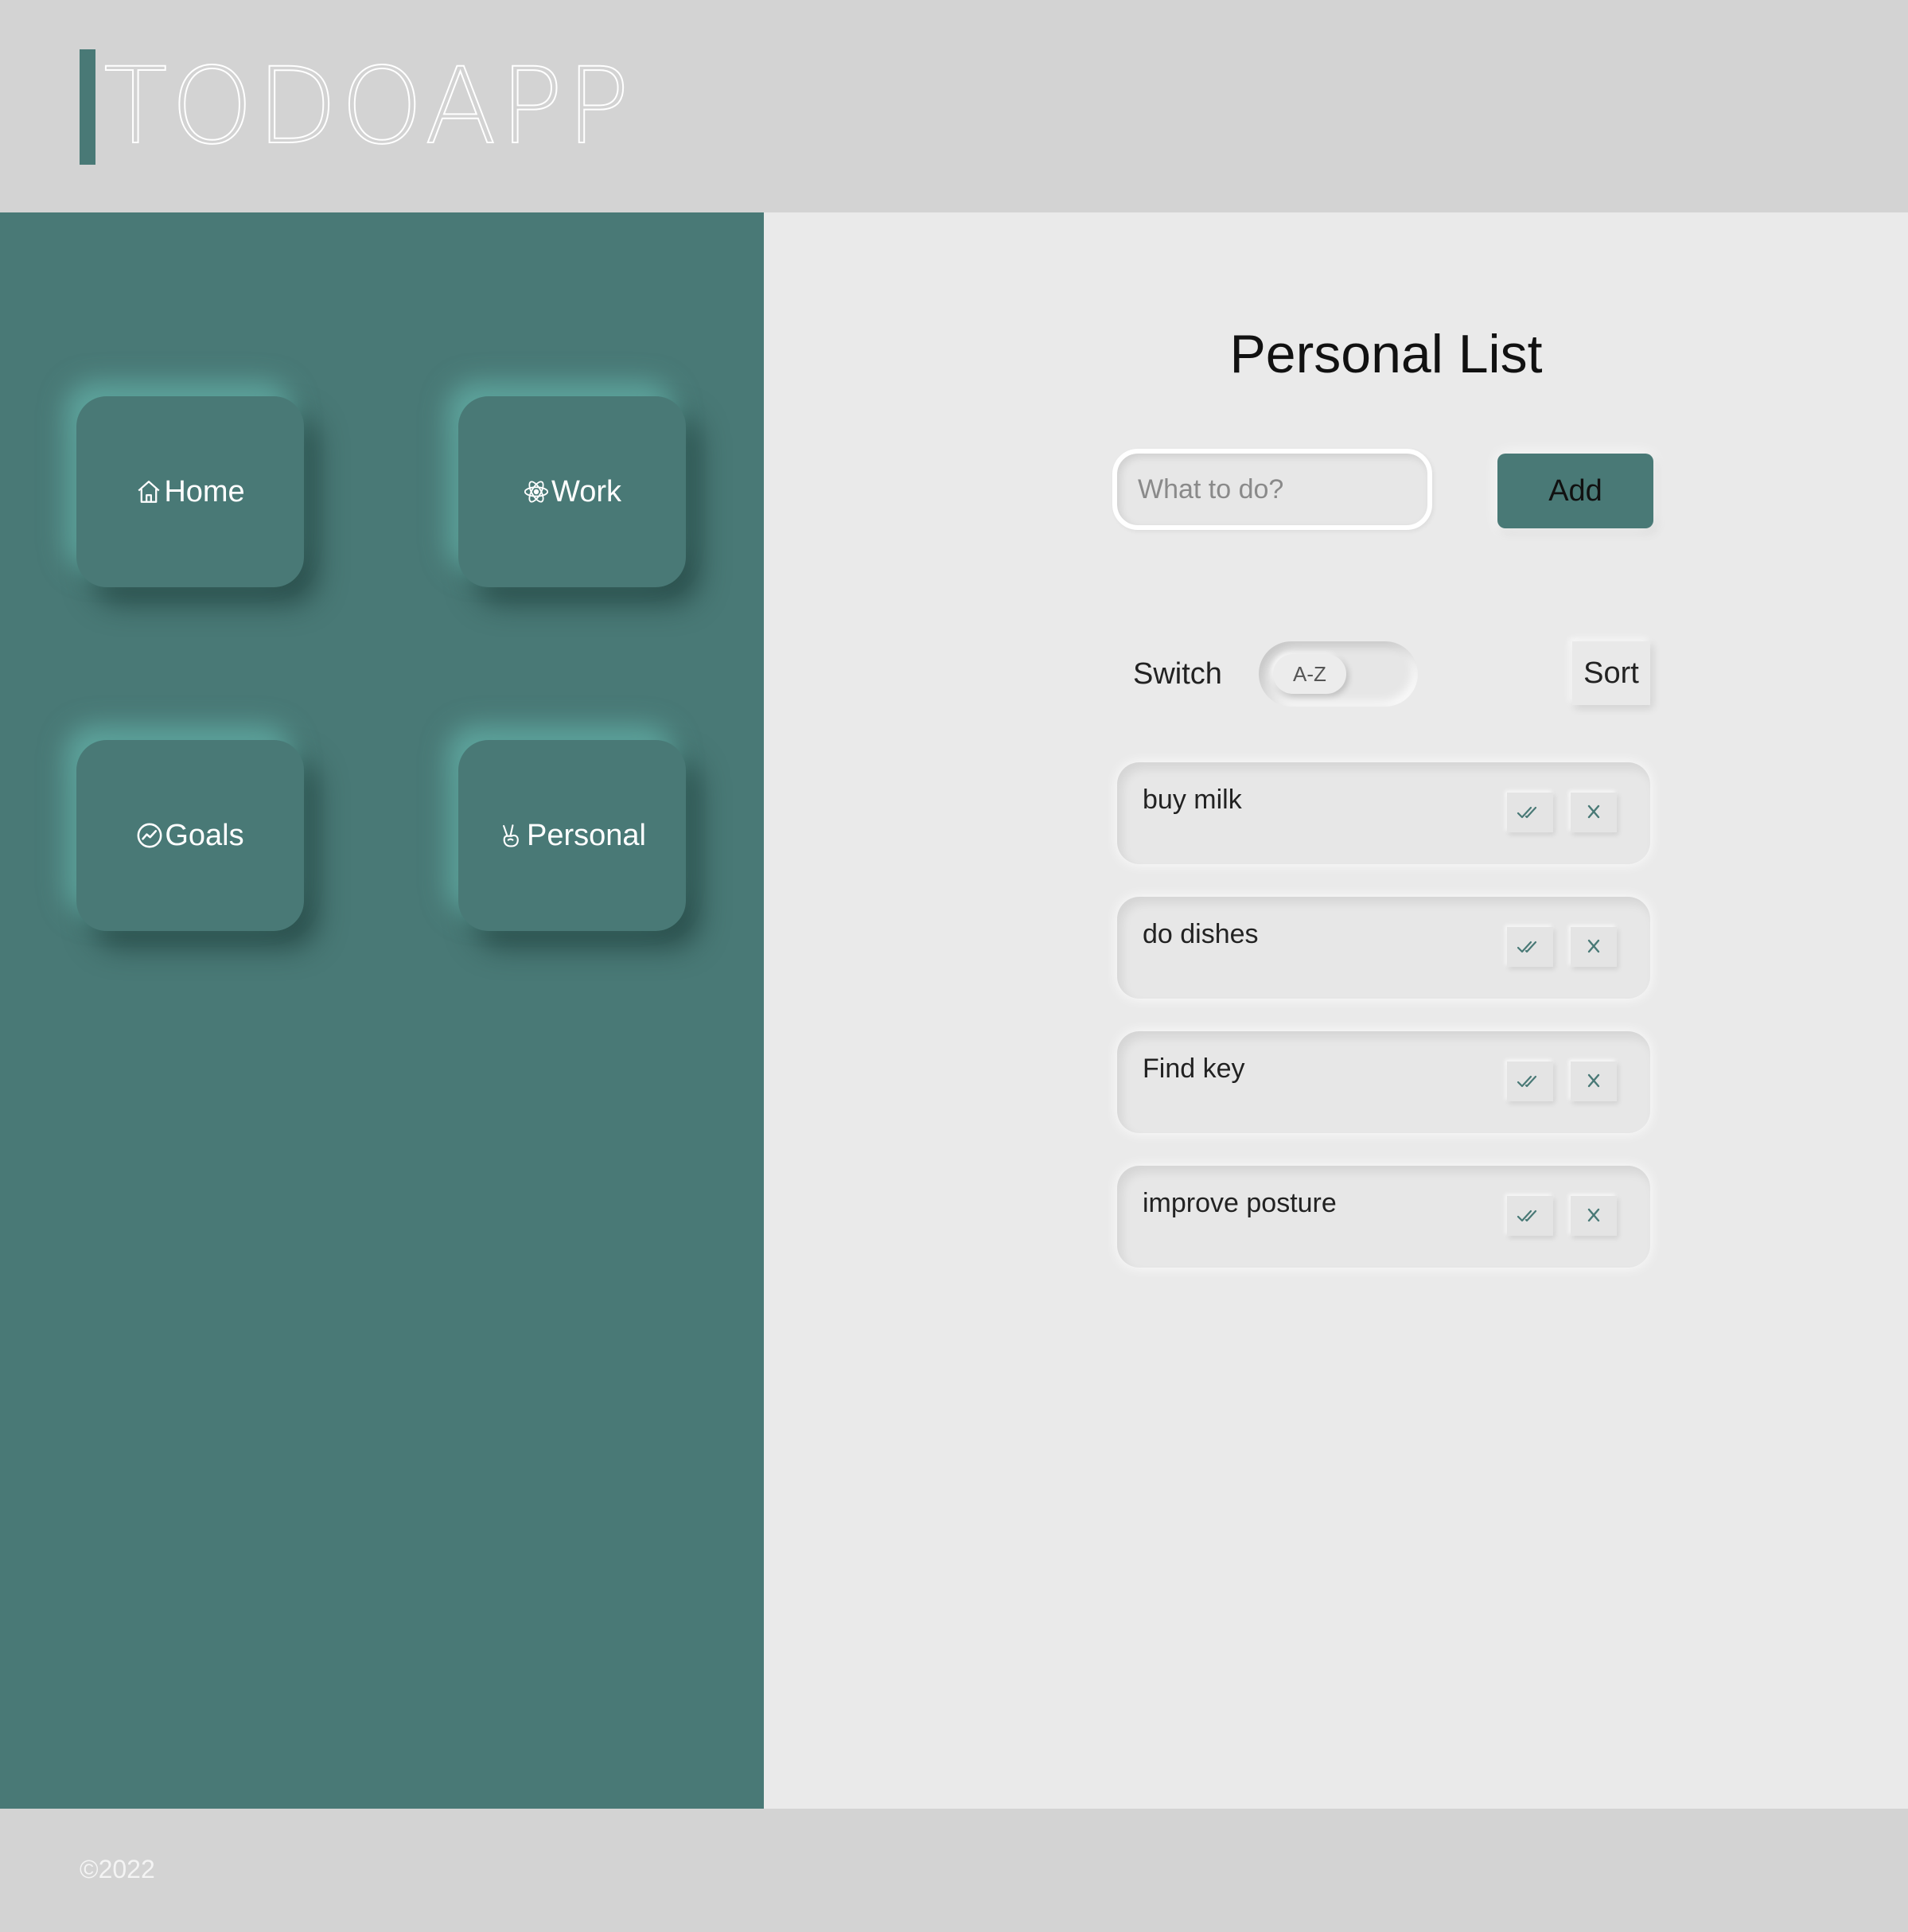 This screenshot has height=1932, width=1908. I want to click on peace-hand-icon, so click(511, 835).